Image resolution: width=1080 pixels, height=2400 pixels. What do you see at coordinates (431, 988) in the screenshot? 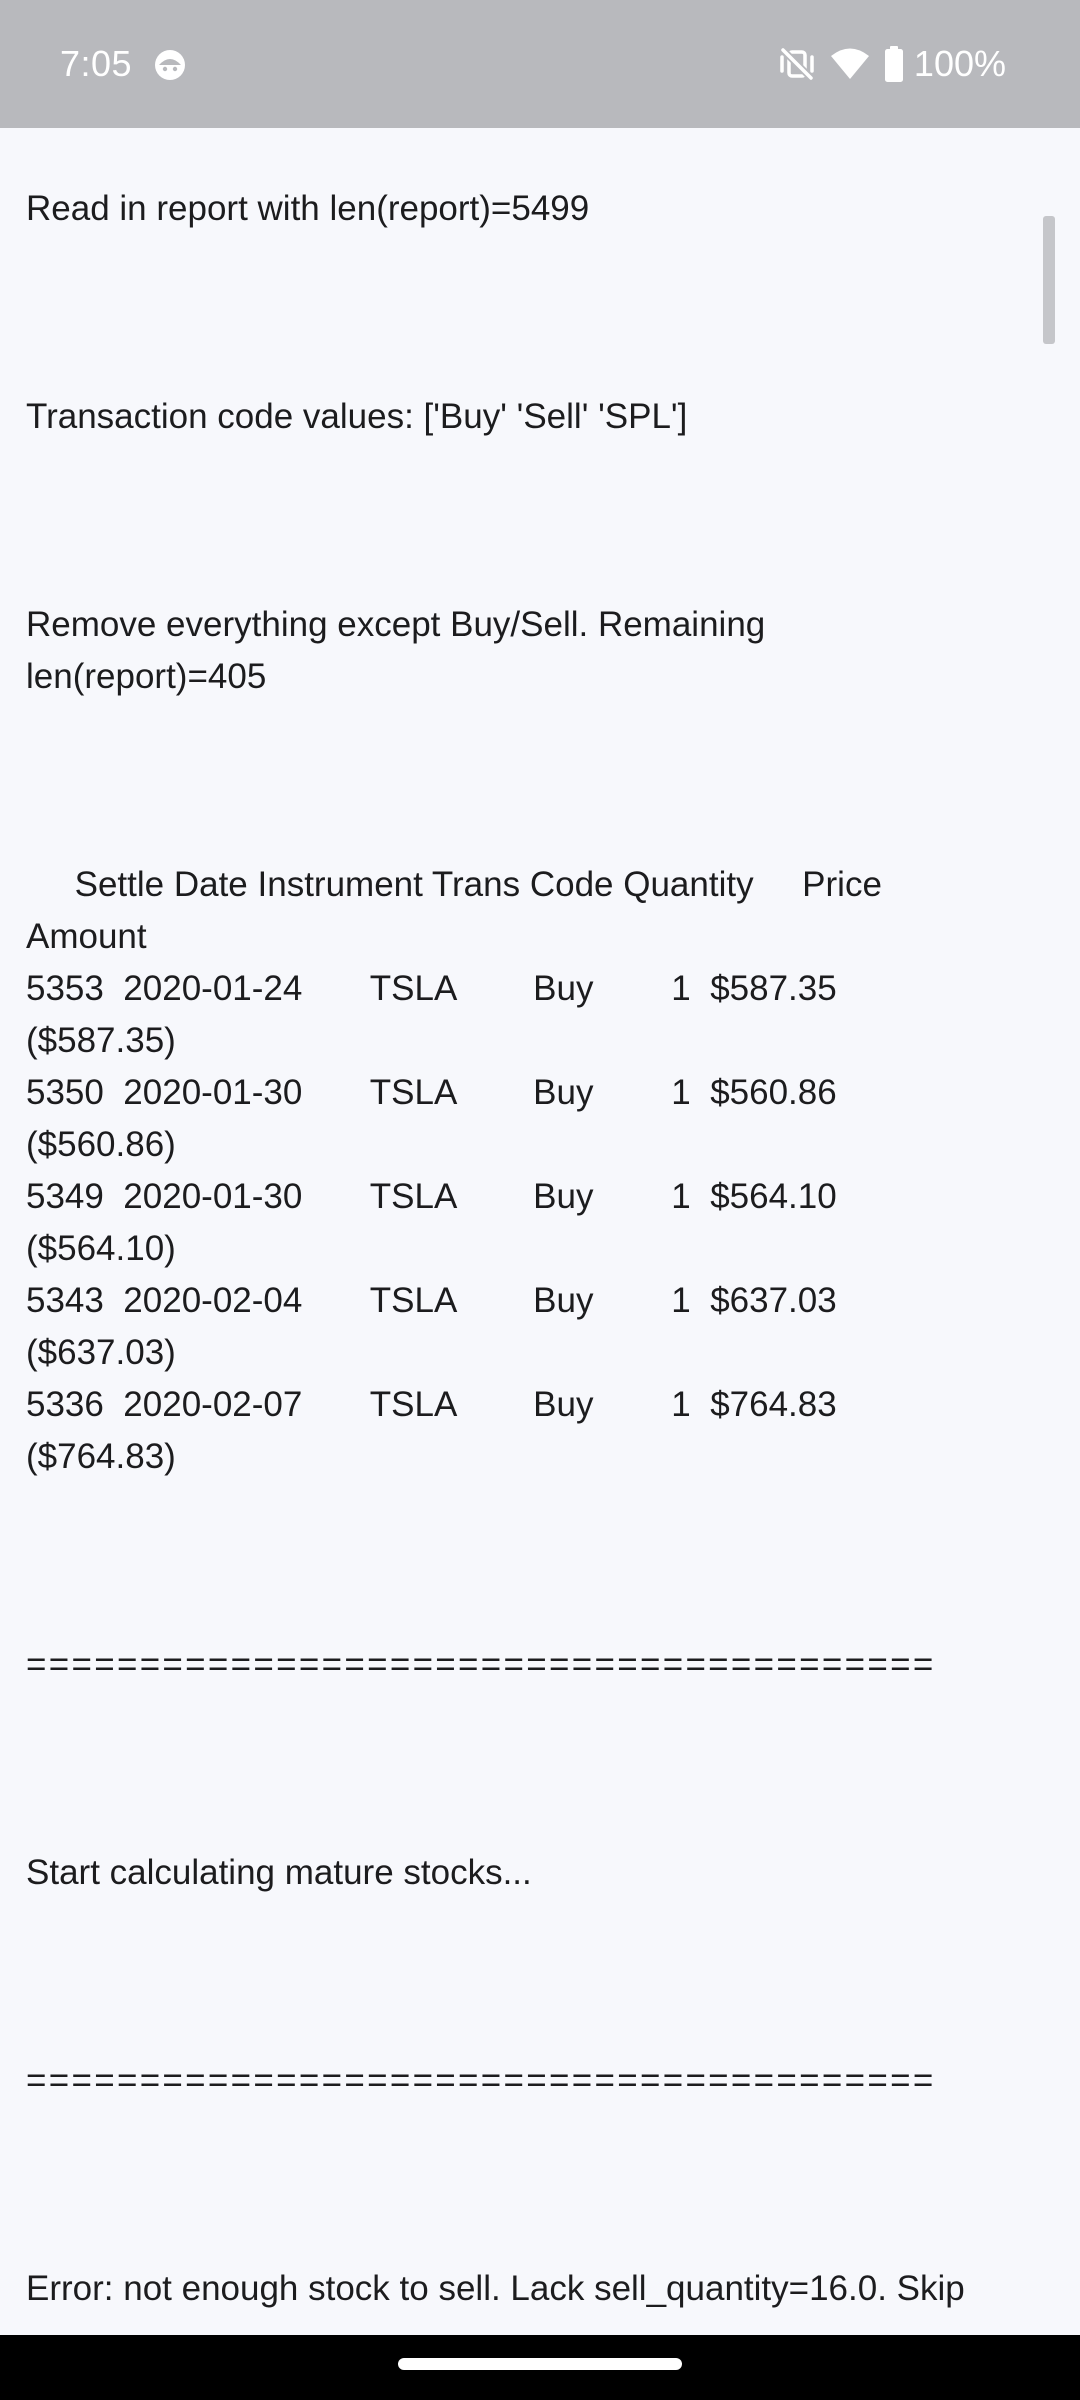
I see `table-row: 5353 2020-01-24 TSLA Buy 1 $587.35` at bounding box center [431, 988].